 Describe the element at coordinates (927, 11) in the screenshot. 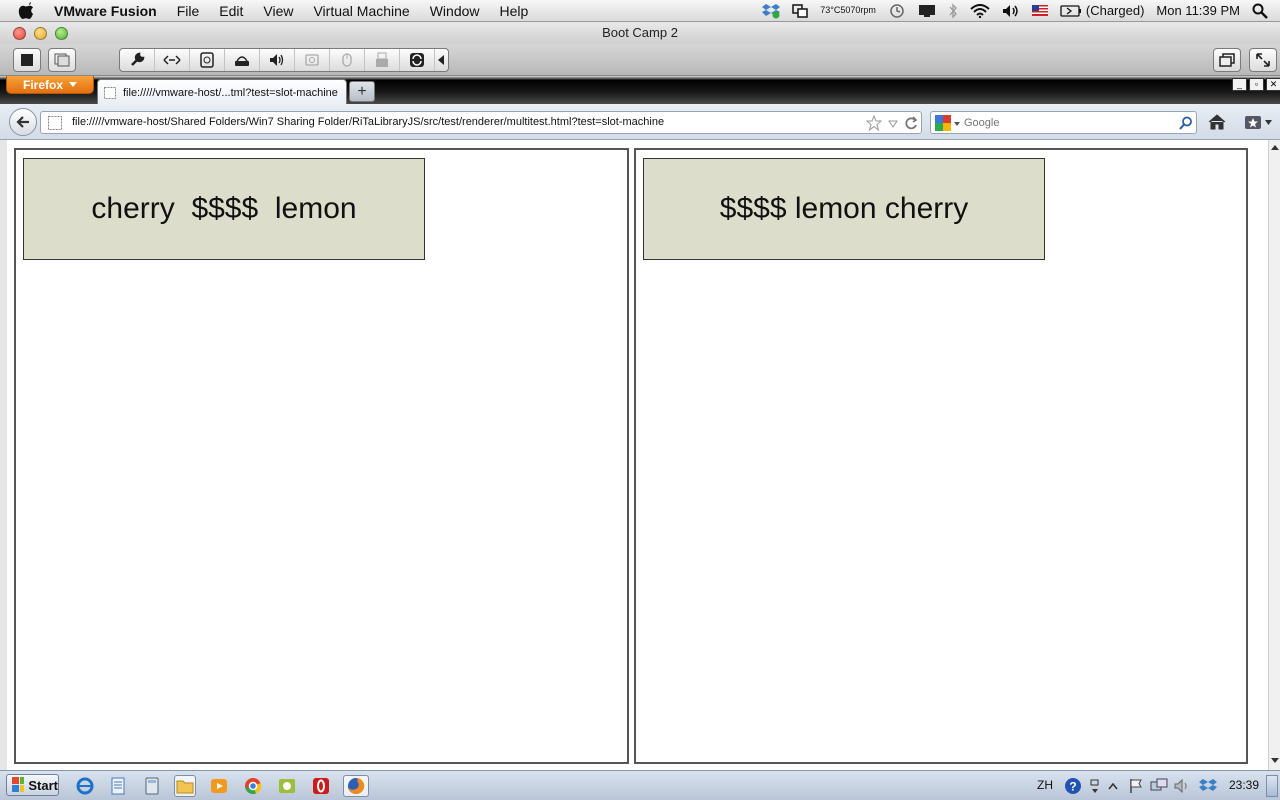

I see `display-mirroring-icon` at that location.